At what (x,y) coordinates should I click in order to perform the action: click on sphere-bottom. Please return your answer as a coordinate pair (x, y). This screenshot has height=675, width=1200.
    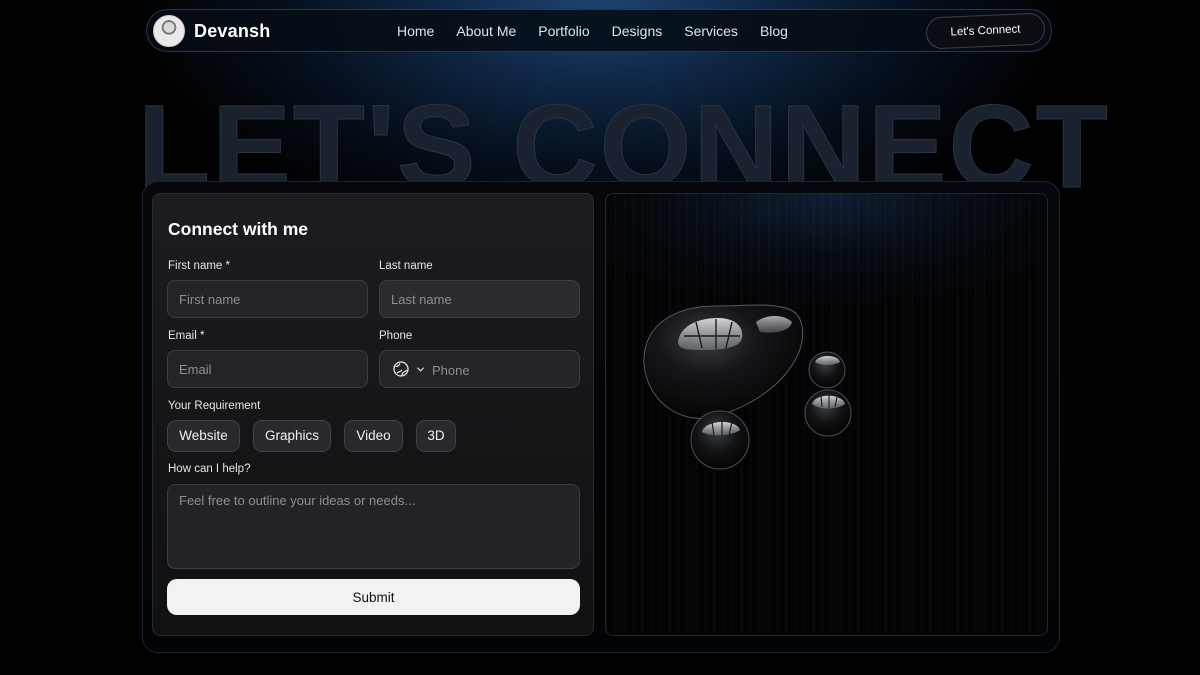
    Looking at the image, I should click on (720, 440).